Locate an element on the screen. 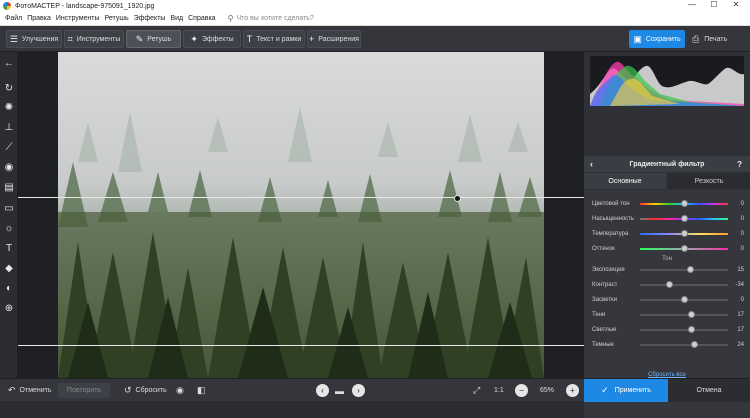 This screenshot has height=418, width=750. slider-row: Засветки 0 is located at coordinates (668, 300).